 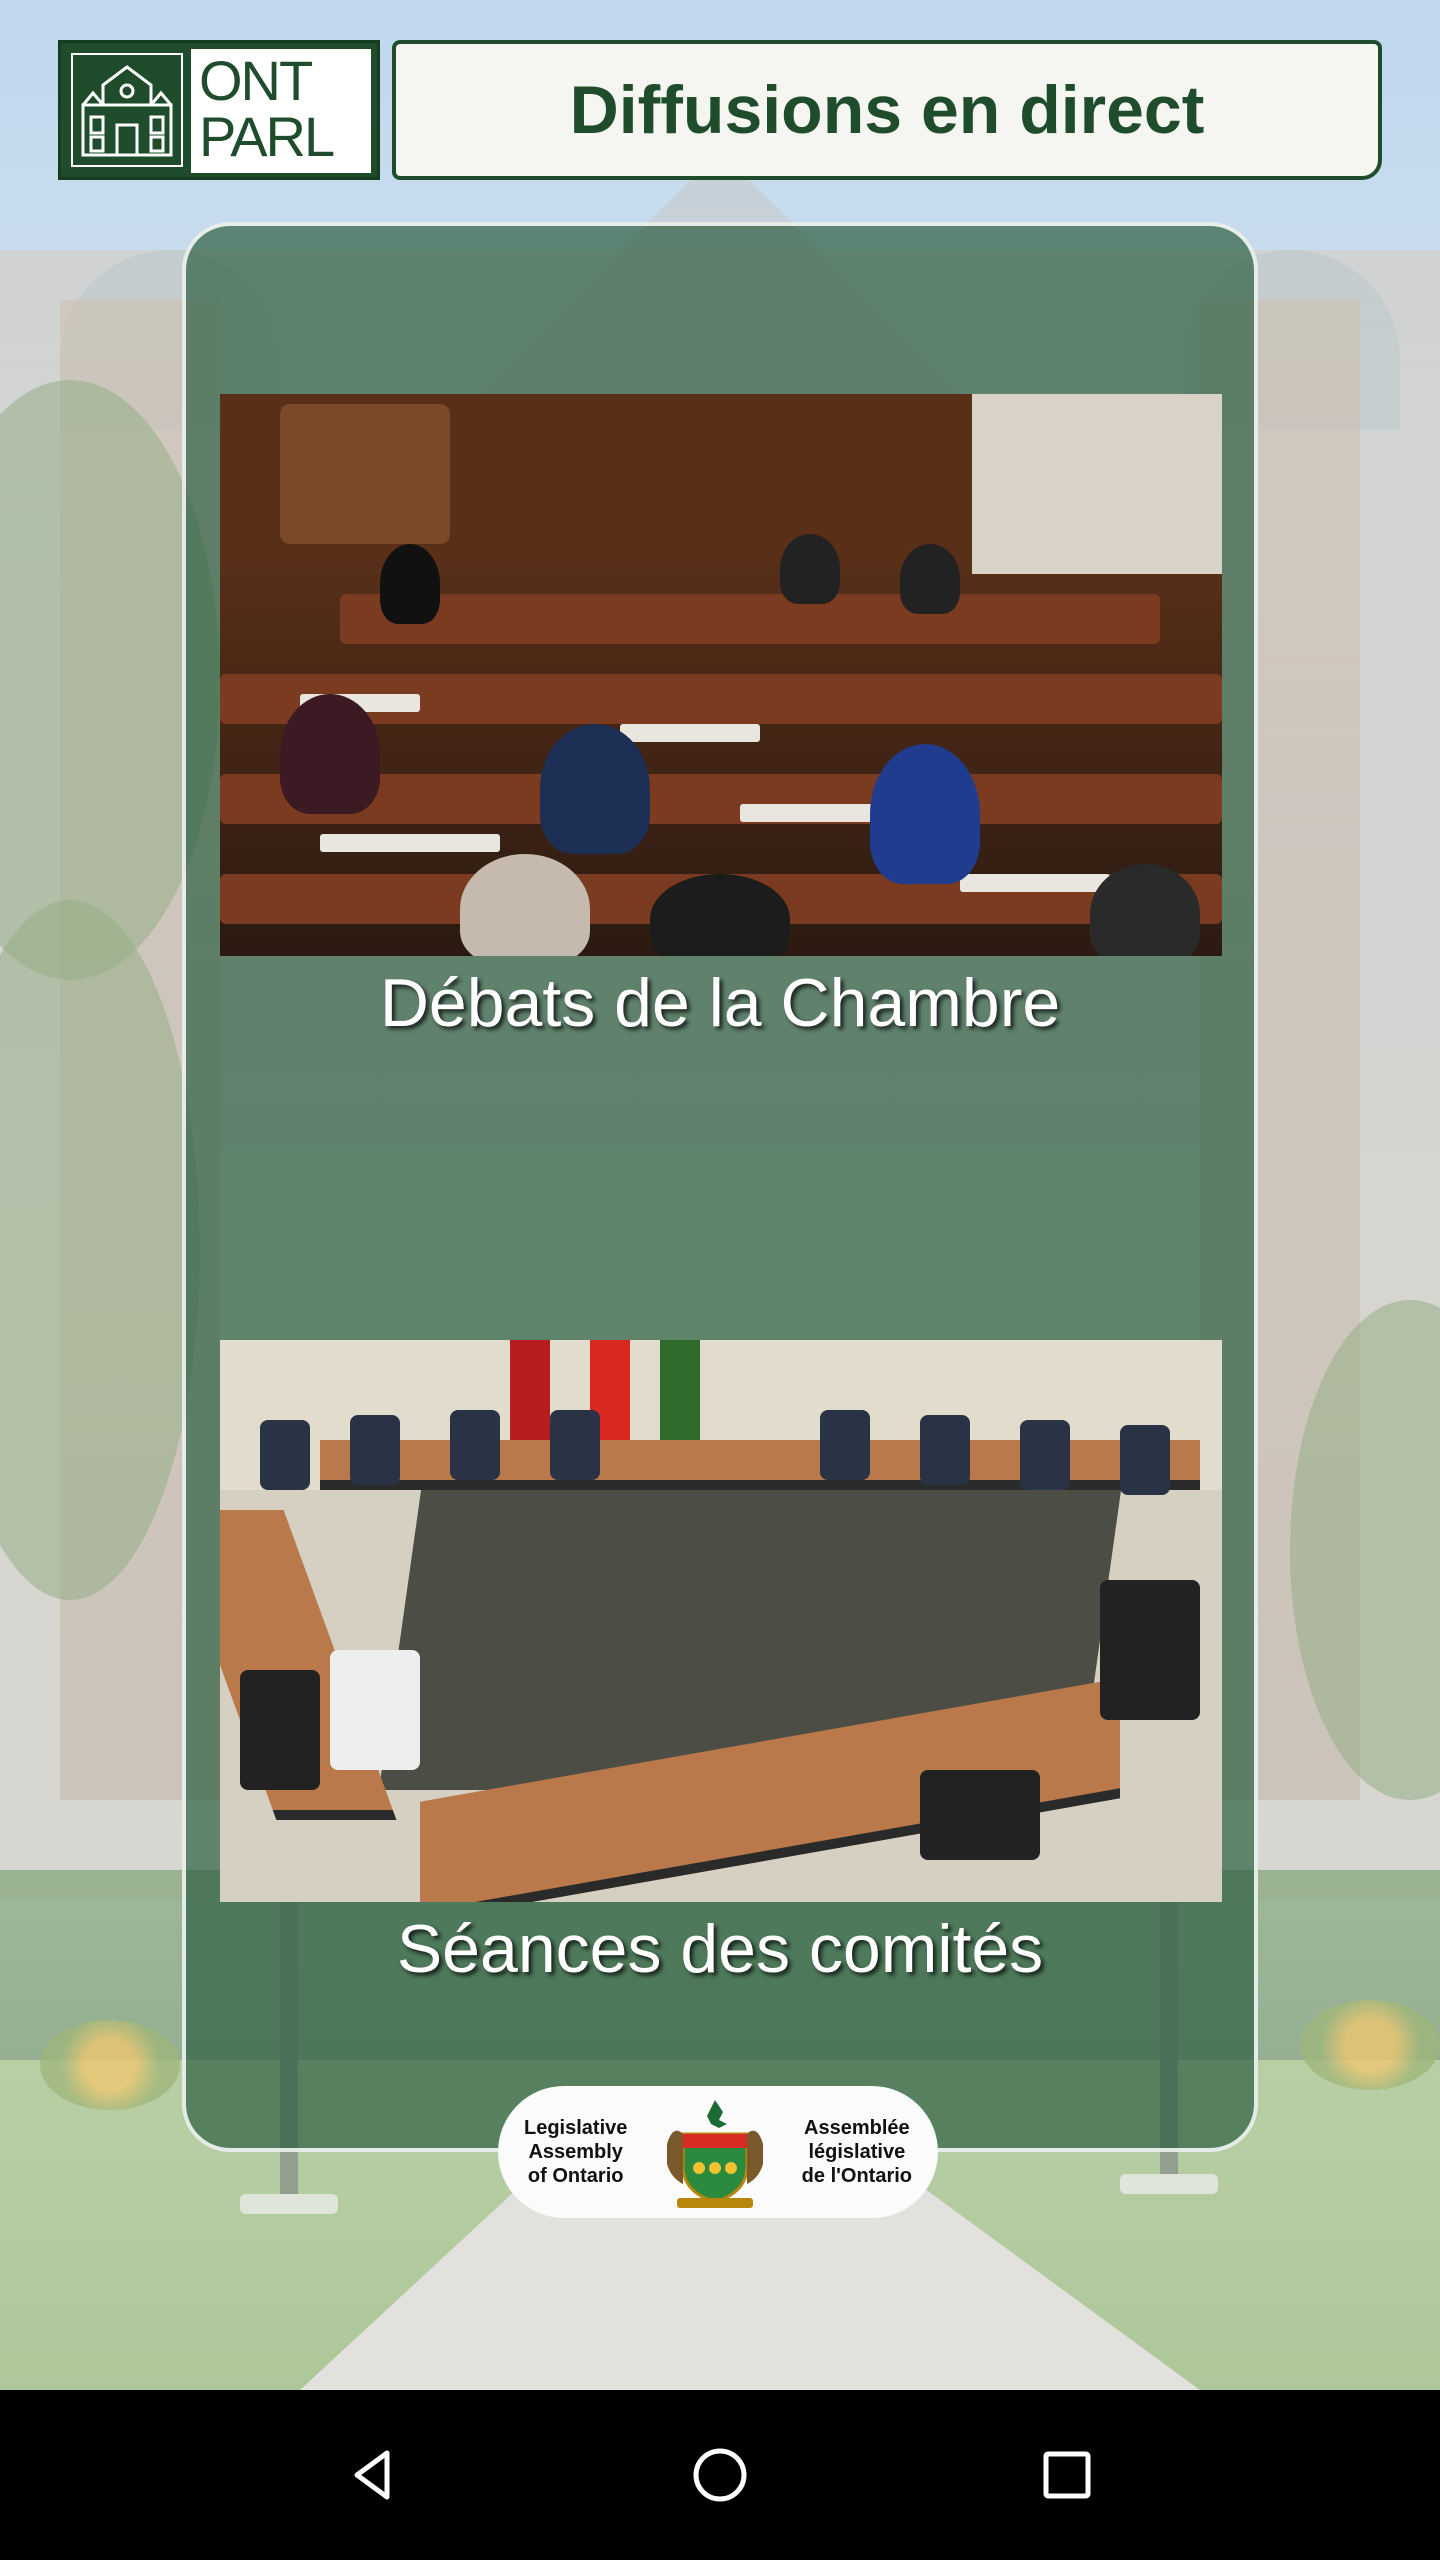 I want to click on back-button, so click(x=373, y=2475).